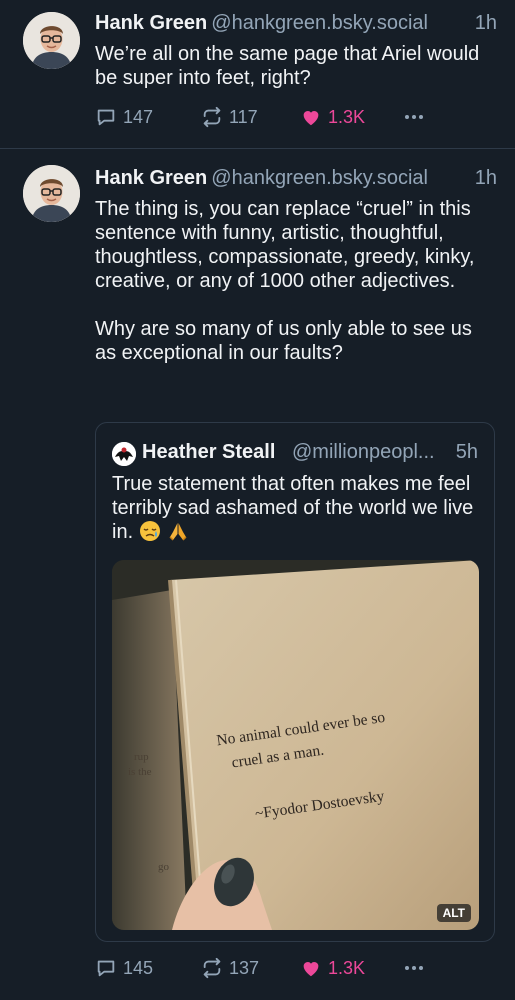 Image resolution: width=515 pixels, height=1000 pixels. Describe the element at coordinates (138, 116) in the screenshot. I see `reply-count: 147` at that location.